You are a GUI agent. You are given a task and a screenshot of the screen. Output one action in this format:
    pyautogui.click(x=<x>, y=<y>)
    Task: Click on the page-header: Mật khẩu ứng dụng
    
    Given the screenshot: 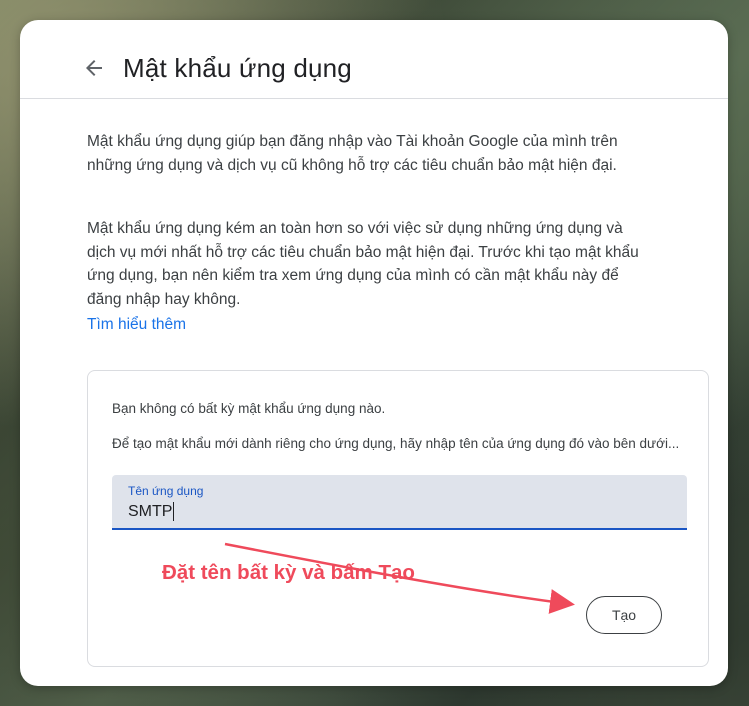 What is the action you would take?
    pyautogui.click(x=374, y=59)
    